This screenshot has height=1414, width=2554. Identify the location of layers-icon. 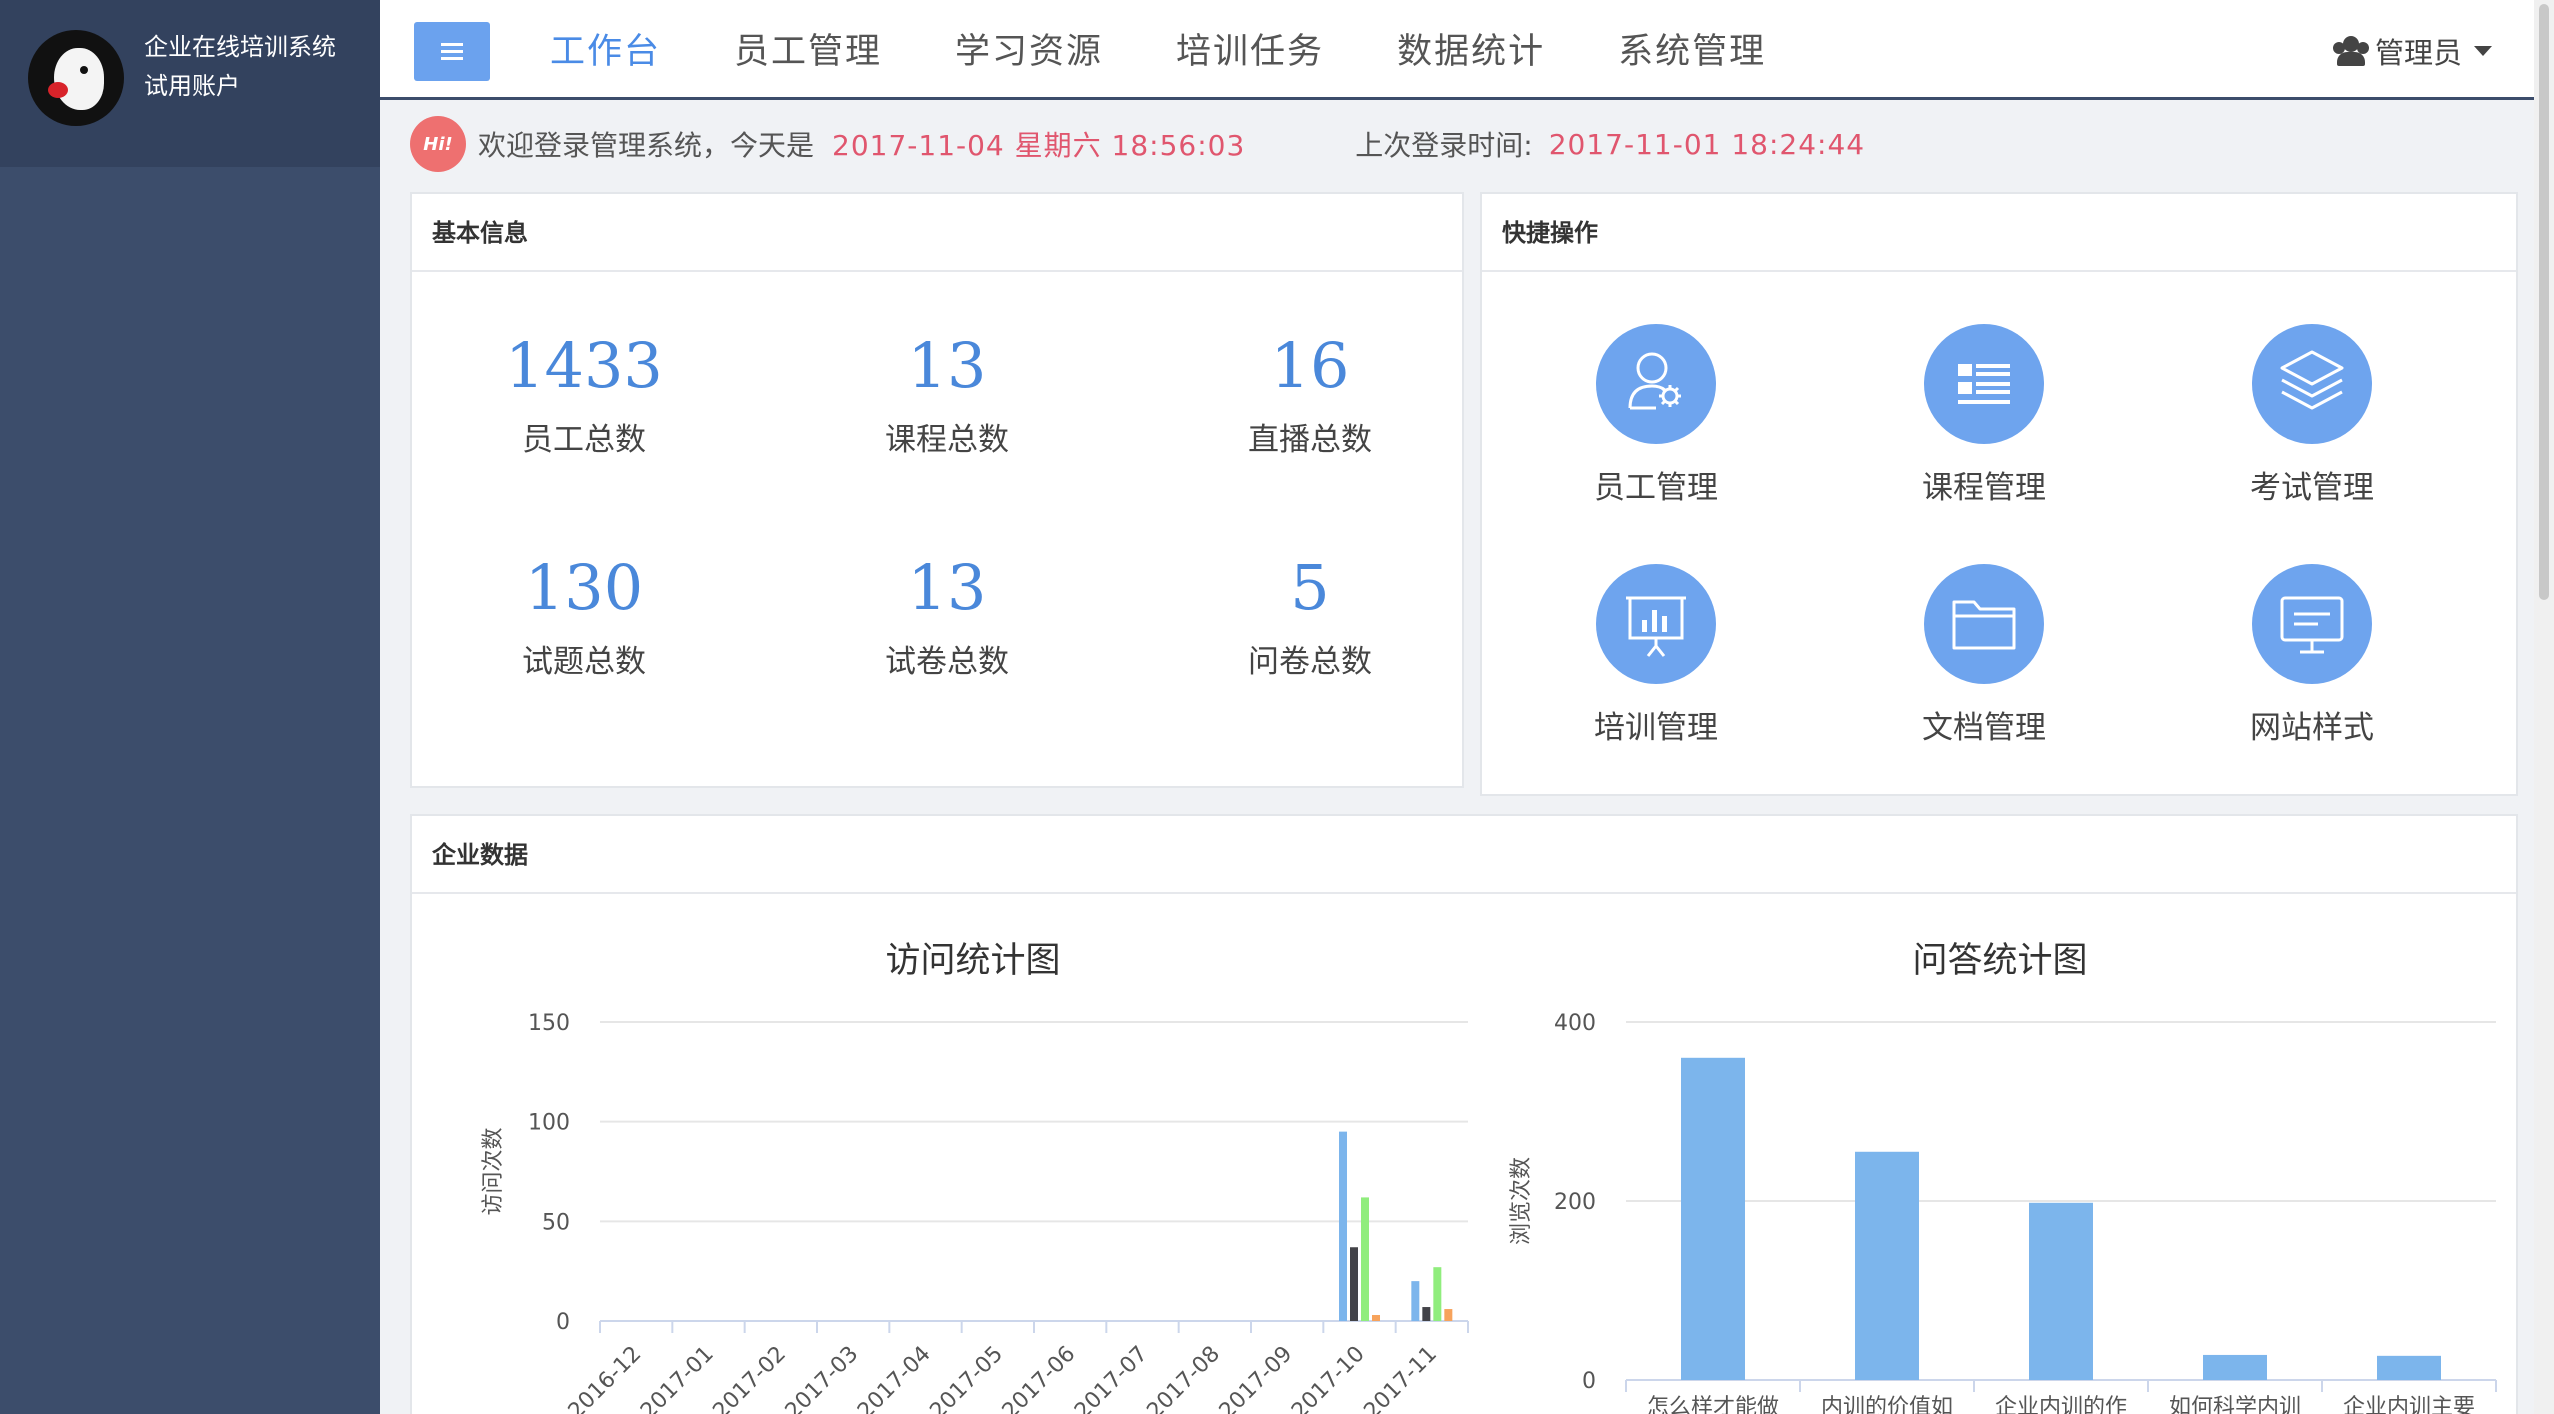
(2312, 384).